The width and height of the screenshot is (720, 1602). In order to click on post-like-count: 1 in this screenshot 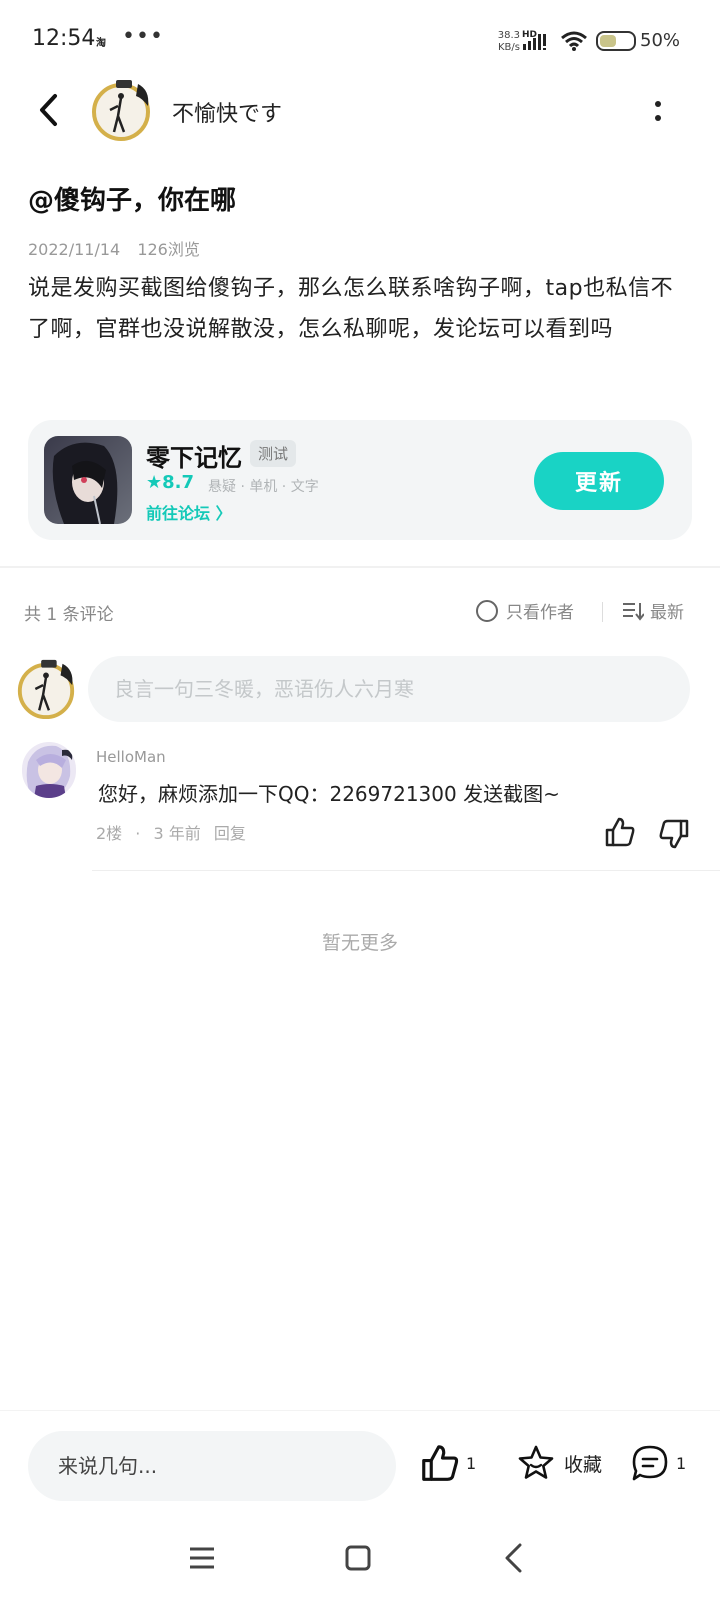, I will do `click(471, 1463)`.